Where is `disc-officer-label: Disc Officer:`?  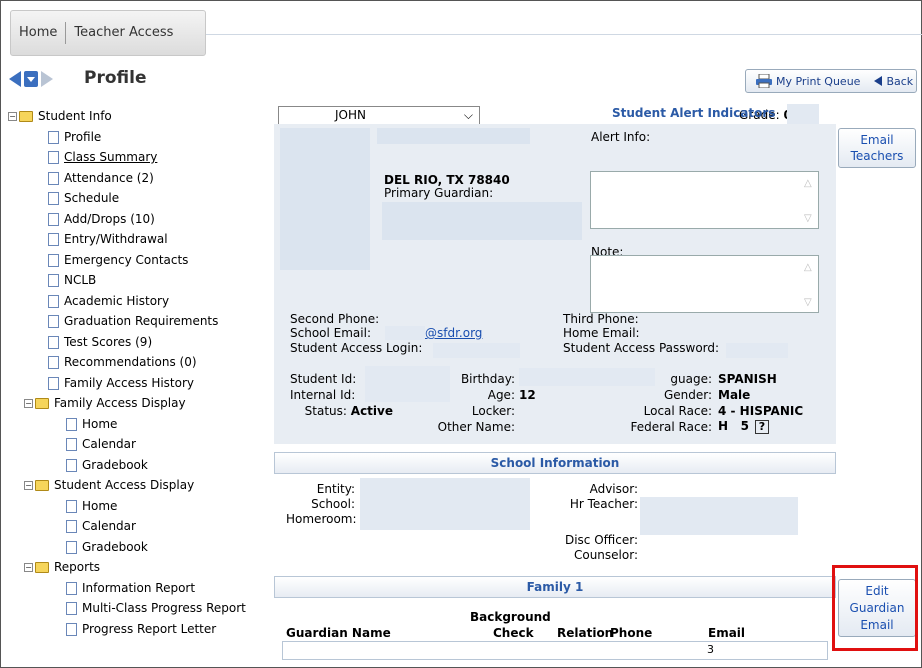
disc-officer-label: Disc Officer: is located at coordinates (601, 540).